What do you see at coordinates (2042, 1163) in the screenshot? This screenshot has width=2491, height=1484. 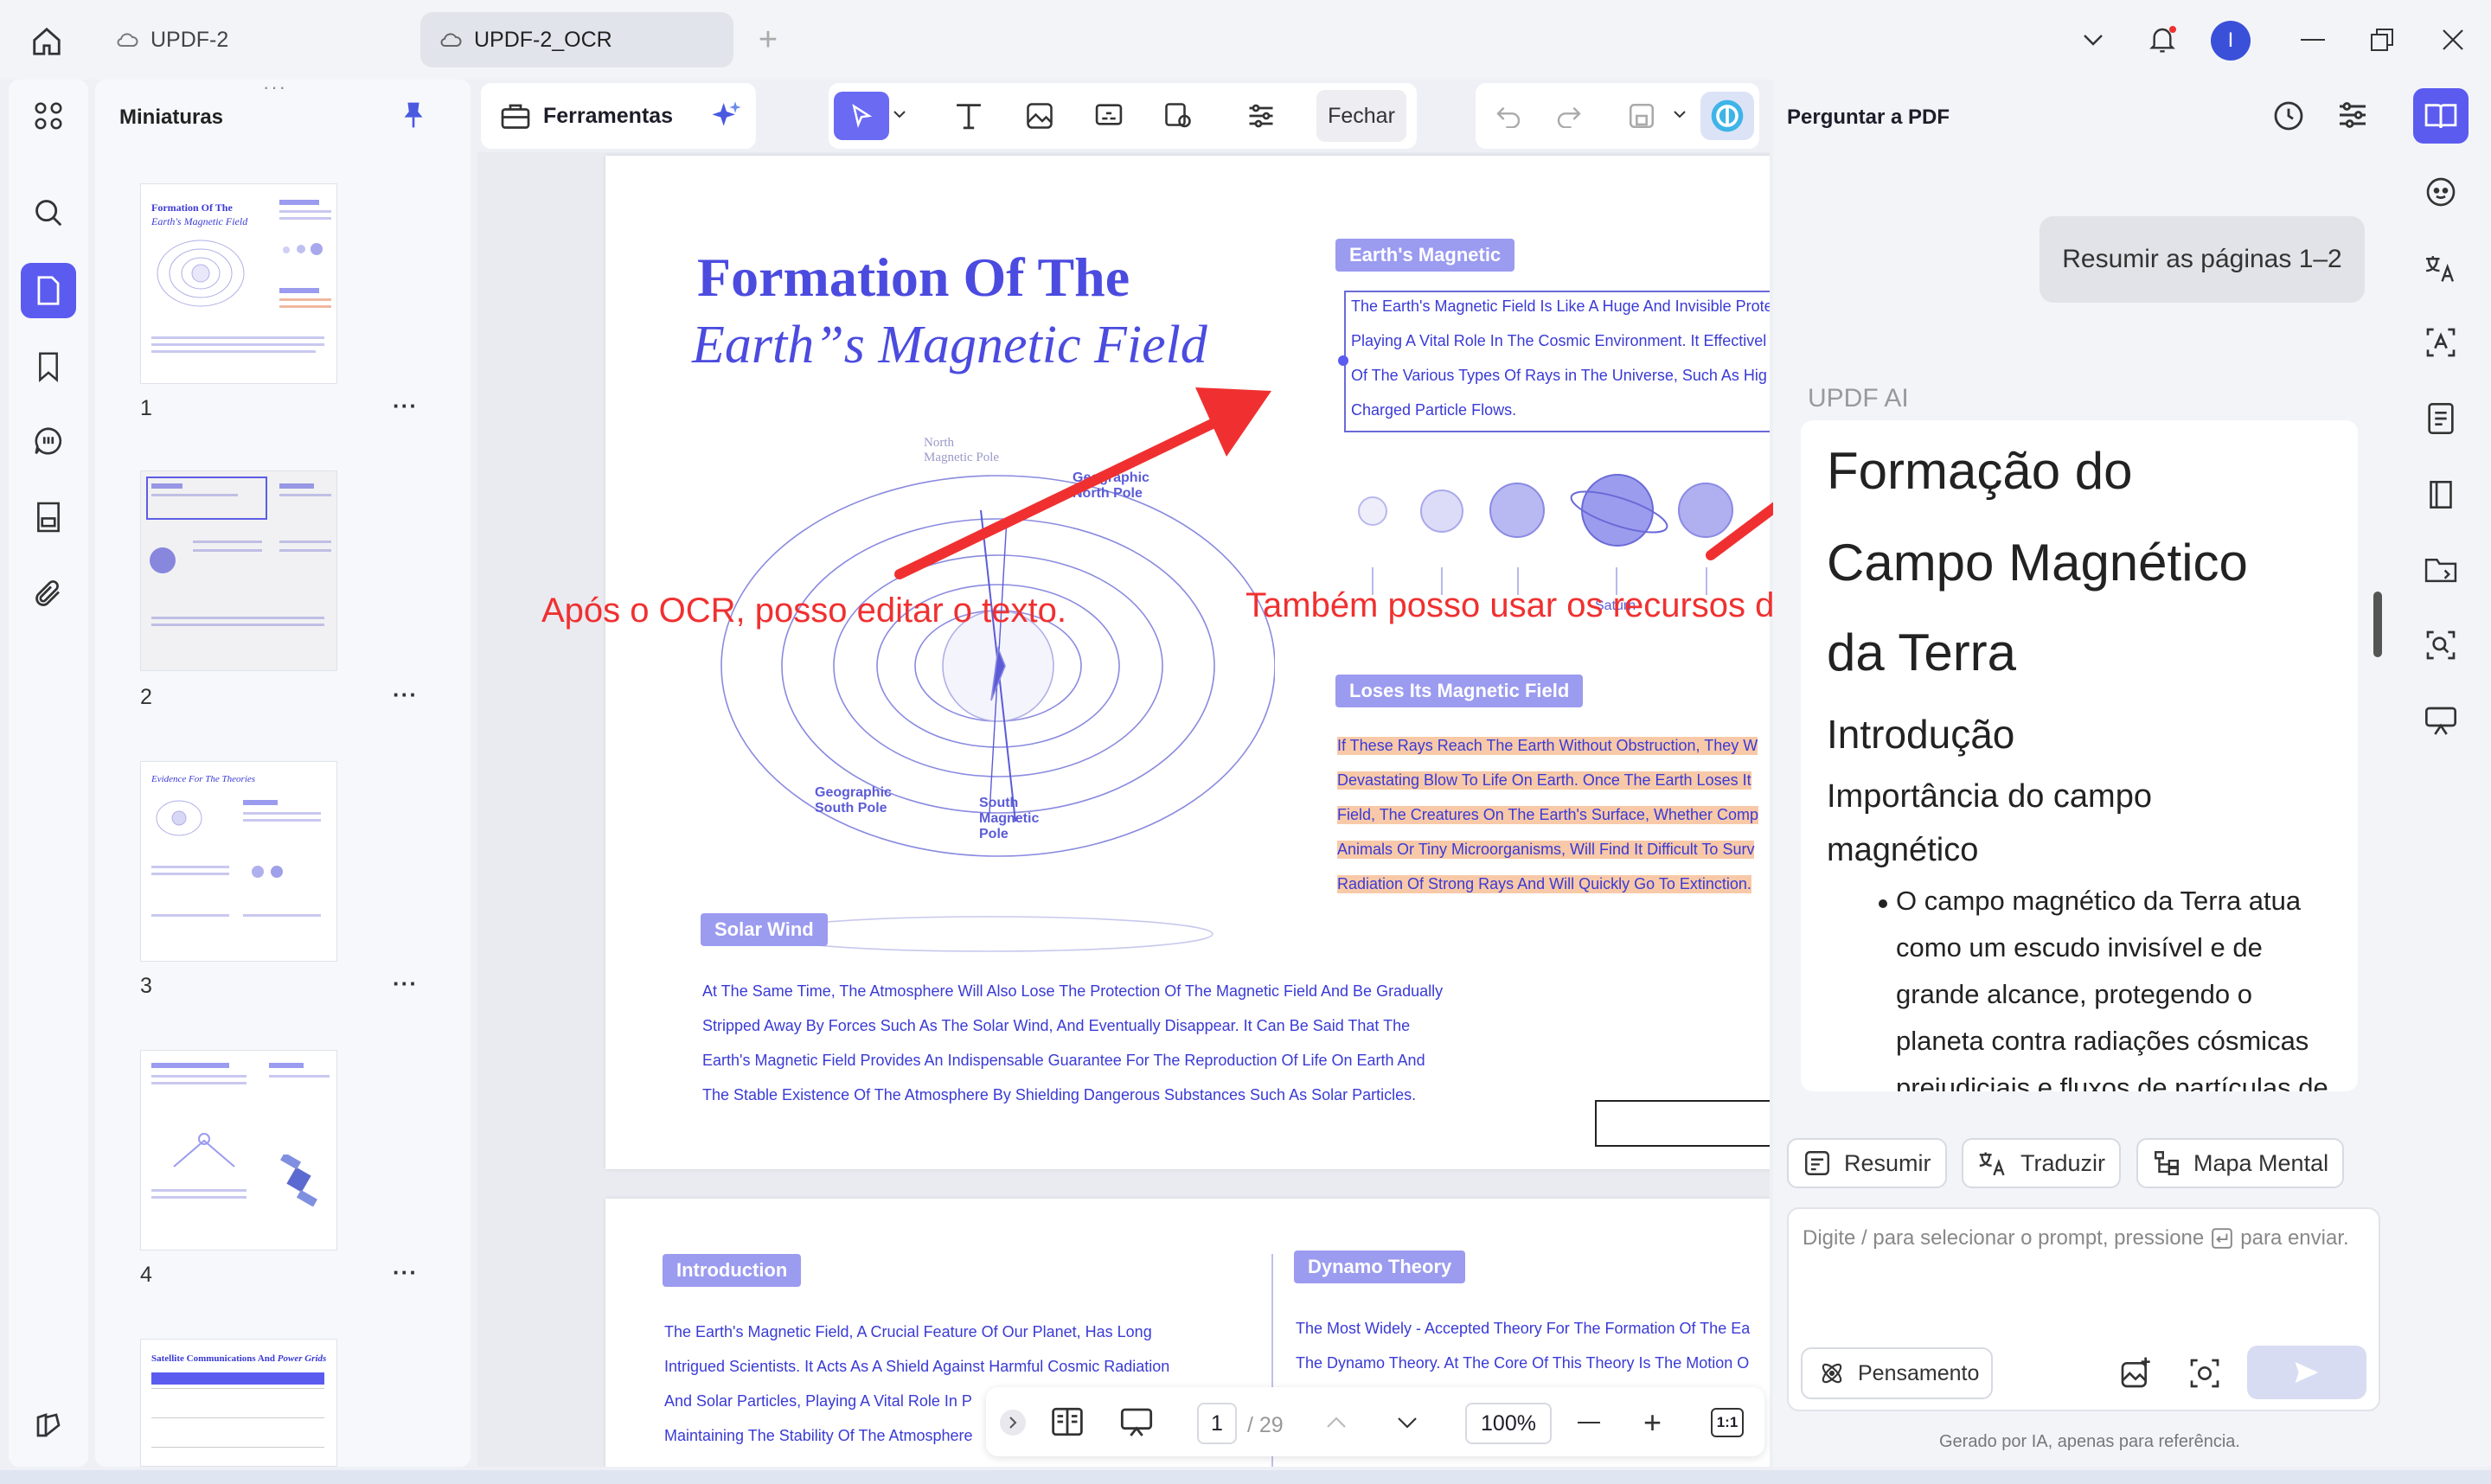 I see `translate-chip: Traduzir` at bounding box center [2042, 1163].